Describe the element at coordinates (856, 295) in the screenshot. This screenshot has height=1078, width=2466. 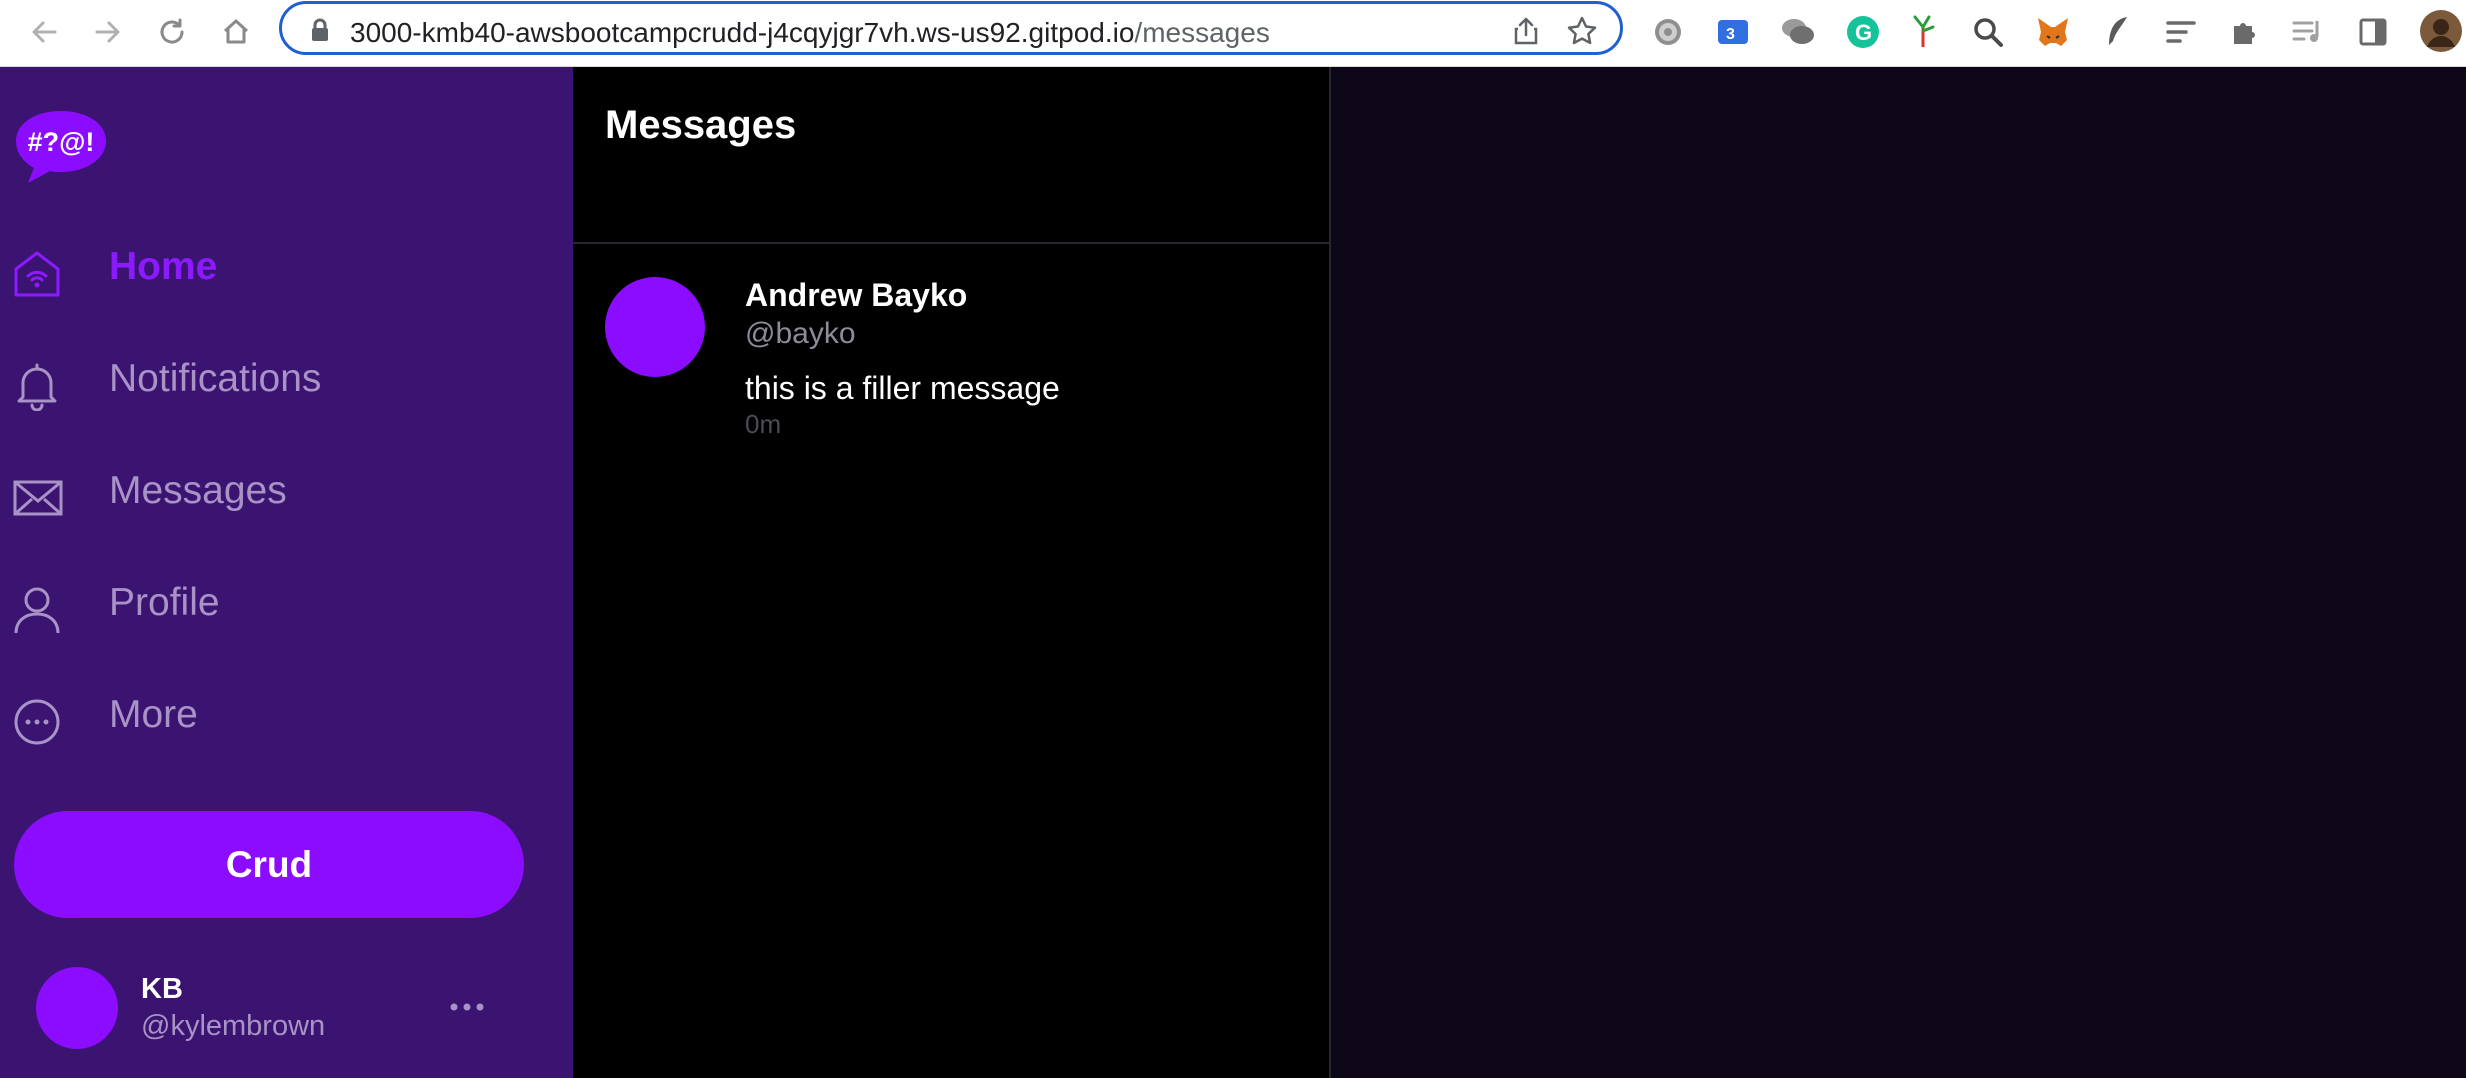
I see `message-sender-name: Andrew Bayko` at that location.